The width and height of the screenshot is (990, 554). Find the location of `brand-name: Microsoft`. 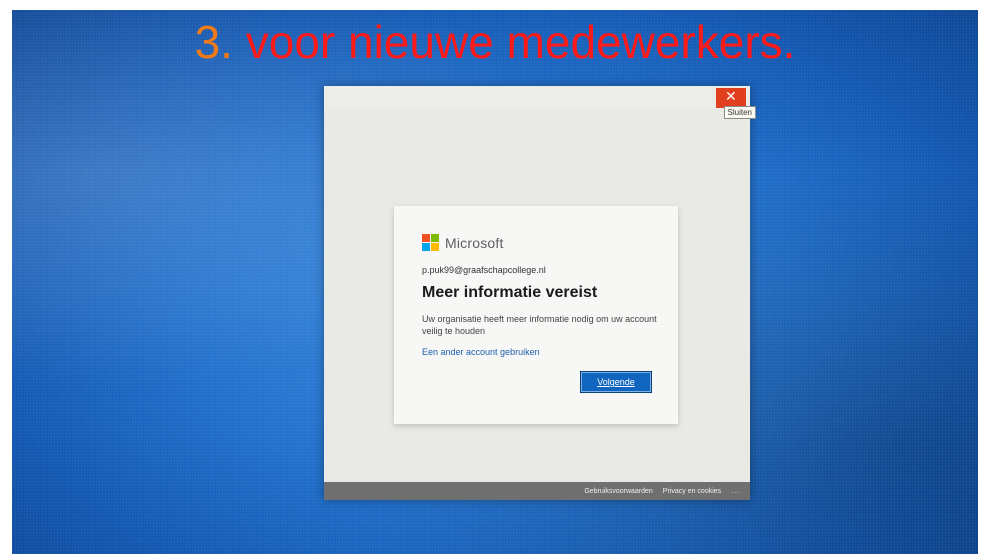

brand-name: Microsoft is located at coordinates (474, 242).